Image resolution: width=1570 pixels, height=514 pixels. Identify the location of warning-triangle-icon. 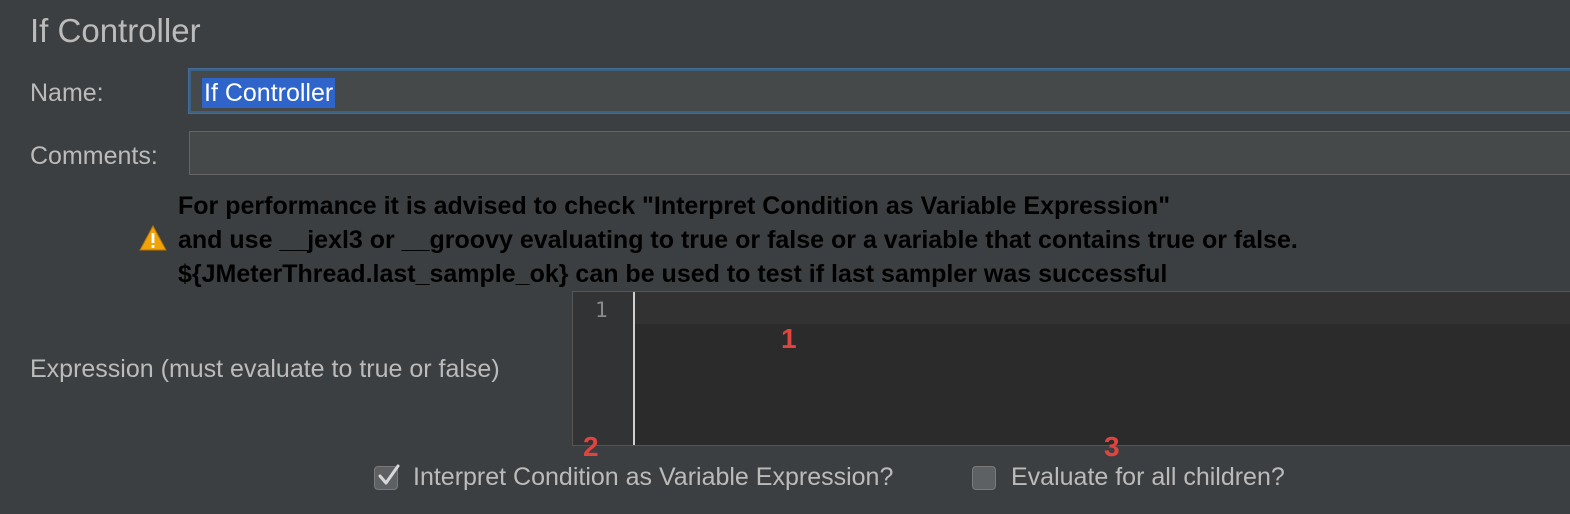
(153, 238).